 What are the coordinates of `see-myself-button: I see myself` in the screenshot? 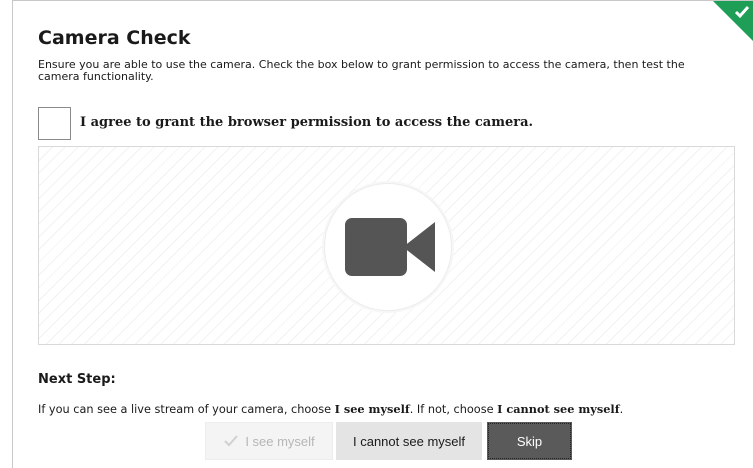 It's located at (269, 441).